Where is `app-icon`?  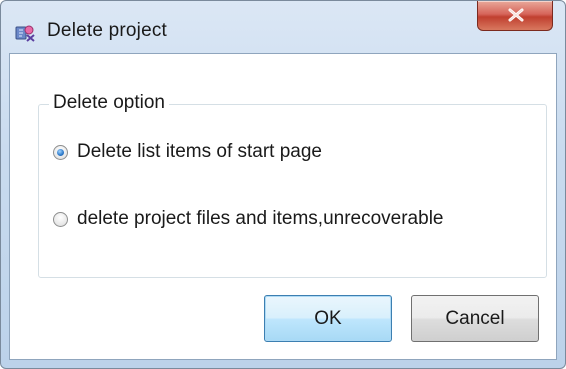
app-icon is located at coordinates (25, 32).